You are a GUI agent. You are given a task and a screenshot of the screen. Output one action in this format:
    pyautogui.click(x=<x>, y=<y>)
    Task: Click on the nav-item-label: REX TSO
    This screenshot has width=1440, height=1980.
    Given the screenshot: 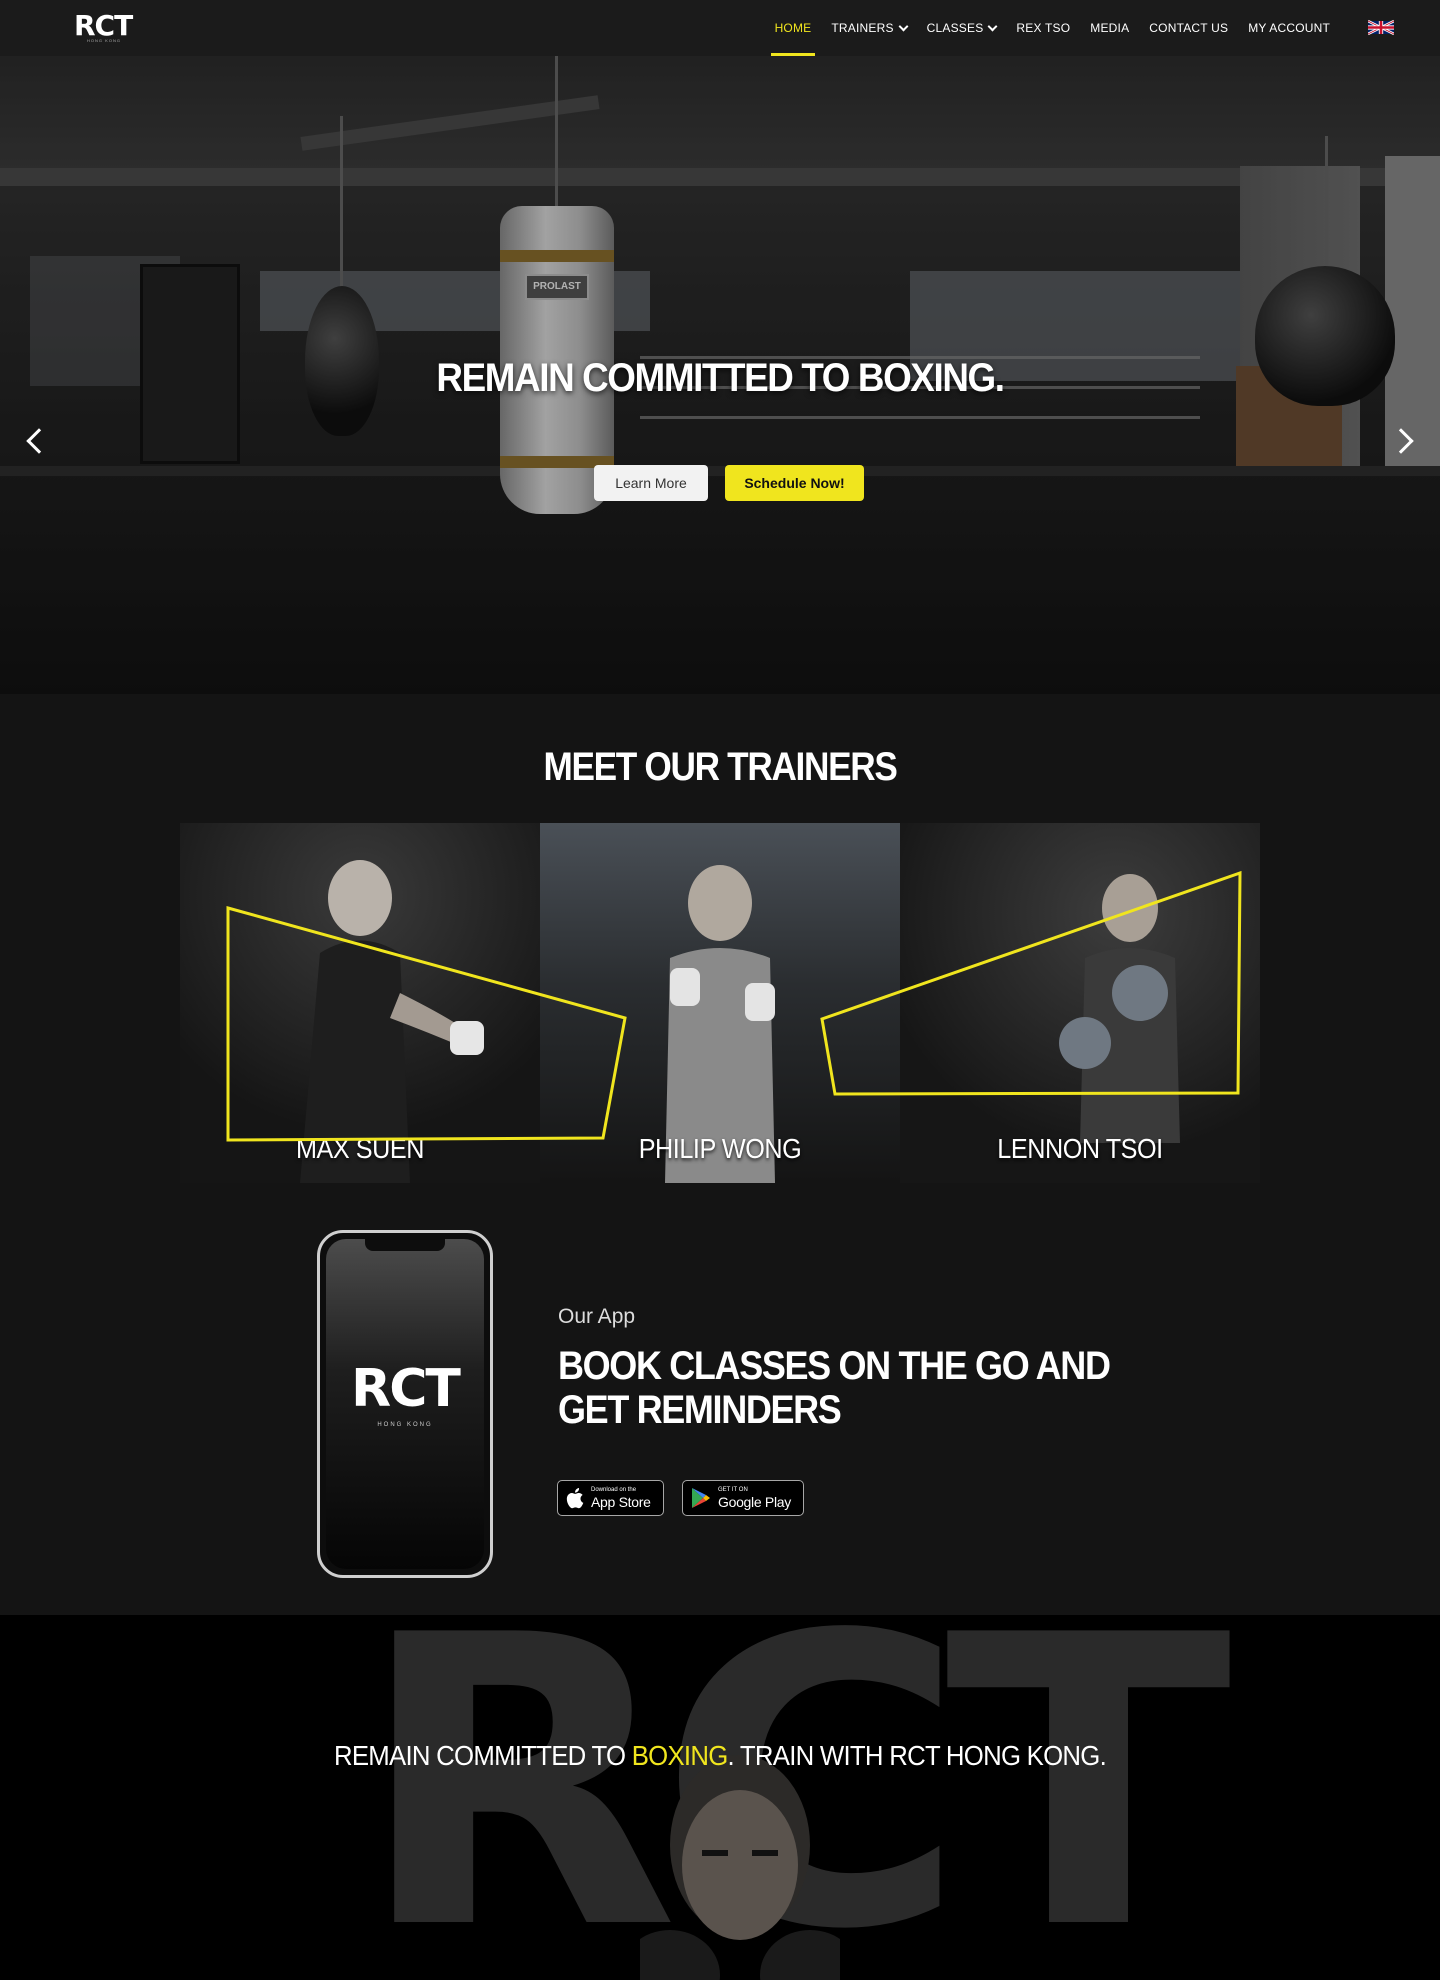 What is the action you would take?
    pyautogui.click(x=1043, y=28)
    